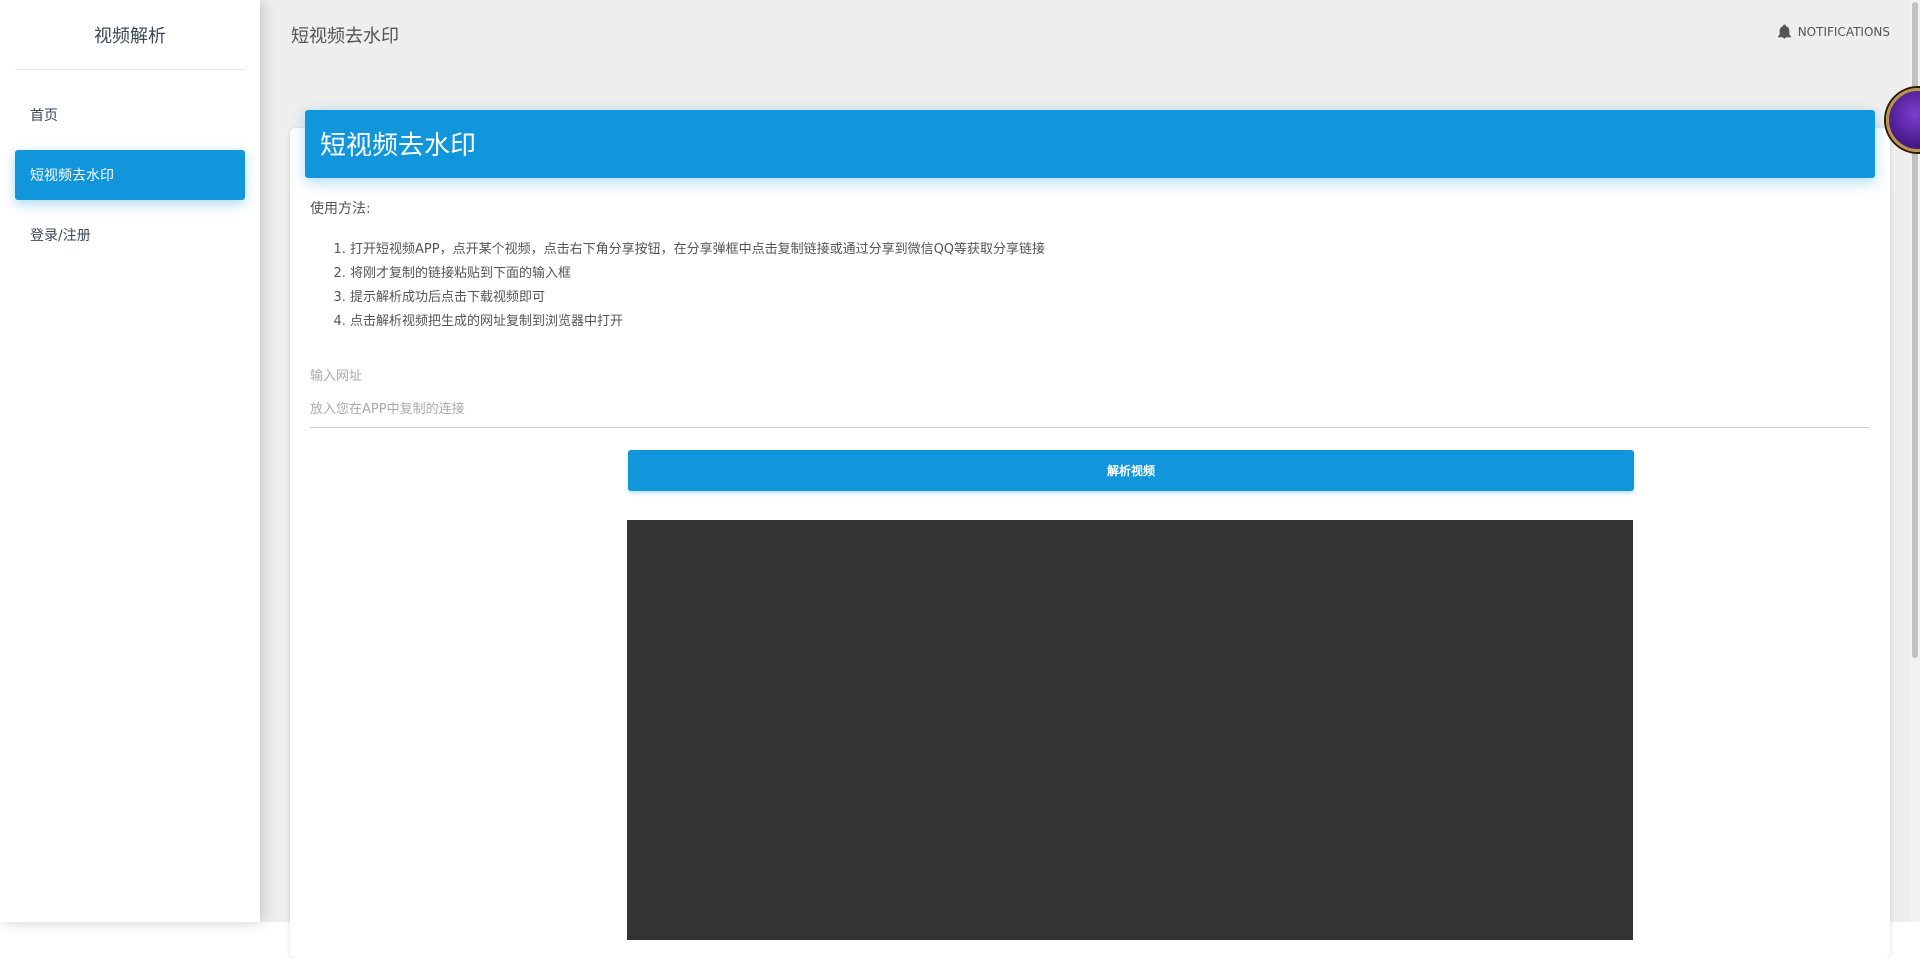 This screenshot has width=1920, height=958. I want to click on page-title: 短视频去水印, so click(345, 36).